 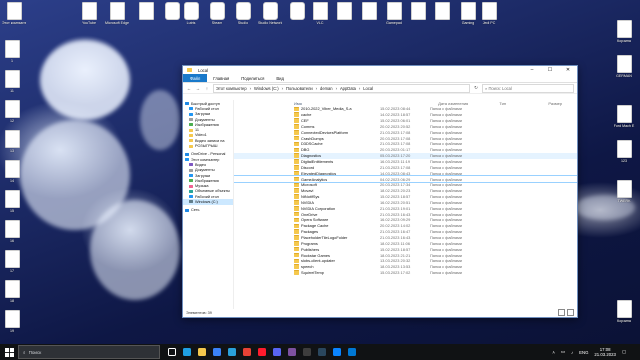 I want to click on refresh-icon: ↻, so click(x=476, y=88).